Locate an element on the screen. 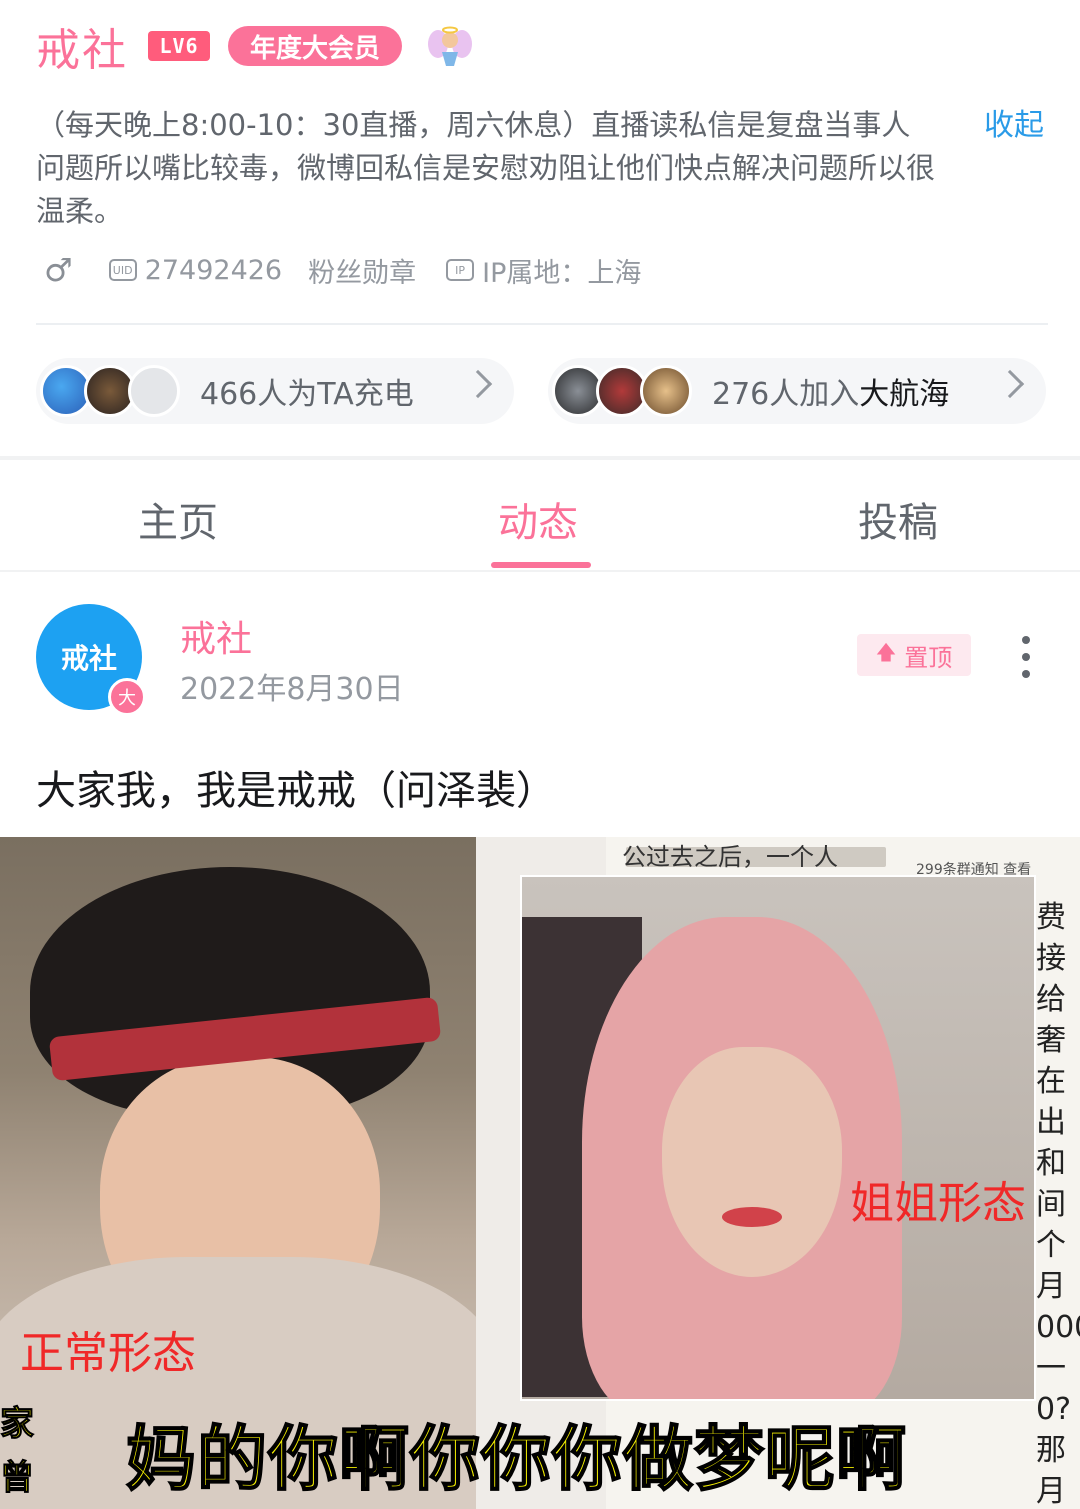 Image resolution: width=1080 pixels, height=1509 pixels. tab-home: 主页 is located at coordinates (178, 519).